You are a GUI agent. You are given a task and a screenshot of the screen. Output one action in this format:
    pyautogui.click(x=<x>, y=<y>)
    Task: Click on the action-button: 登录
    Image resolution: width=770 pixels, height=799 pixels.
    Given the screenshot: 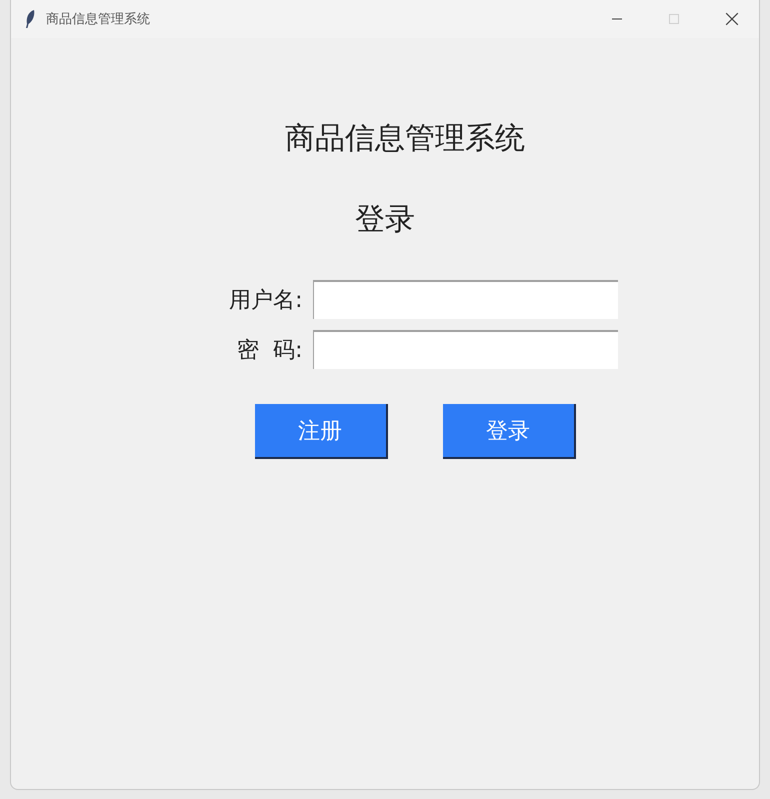 What is the action you would take?
    pyautogui.click(x=509, y=431)
    